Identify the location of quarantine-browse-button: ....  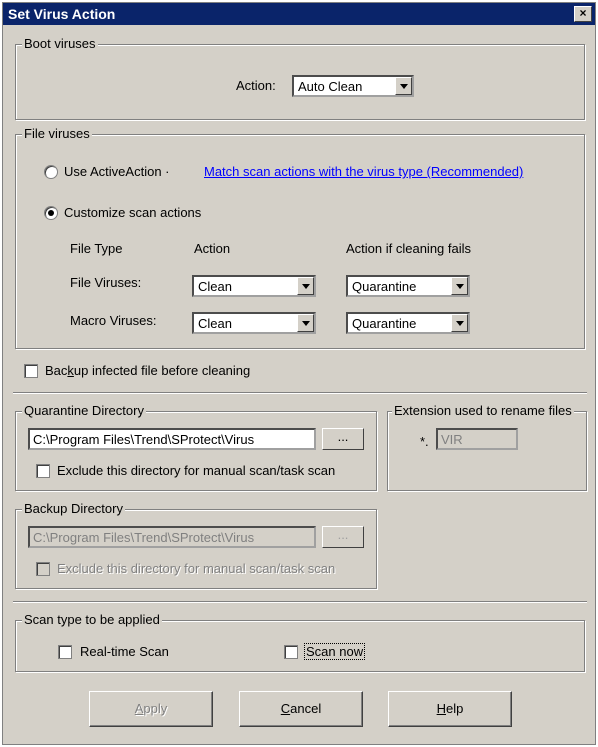
(343, 439).